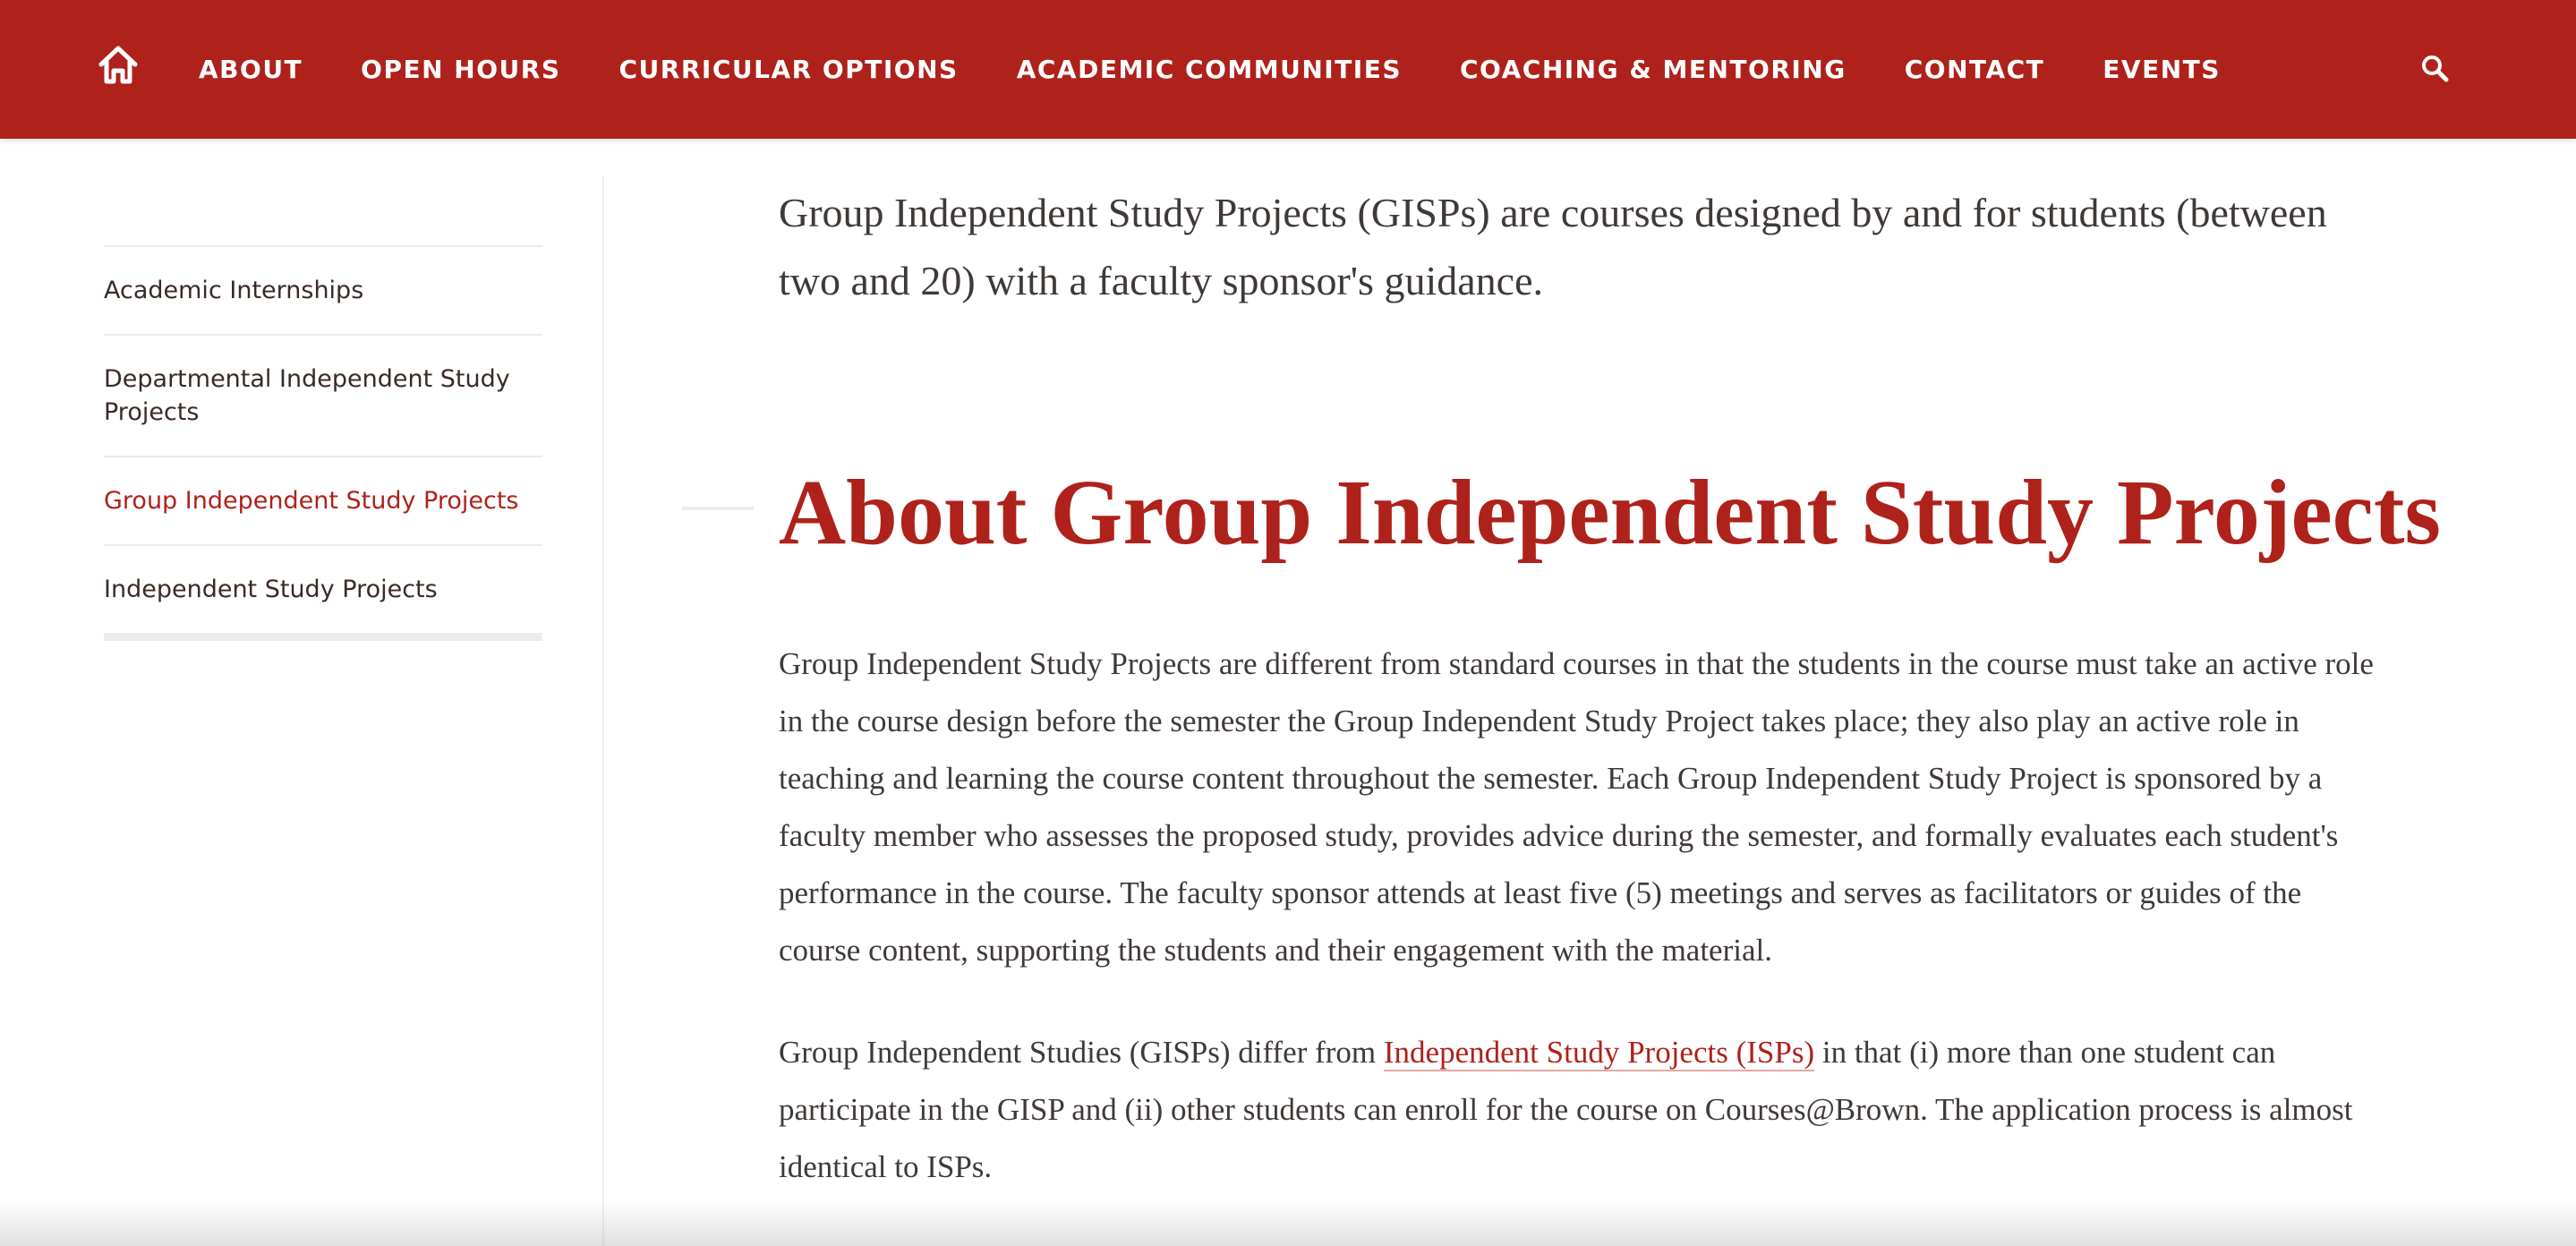 The image size is (2576, 1246). What do you see at coordinates (251, 69) in the screenshot?
I see `nav-about: ABOUT` at bounding box center [251, 69].